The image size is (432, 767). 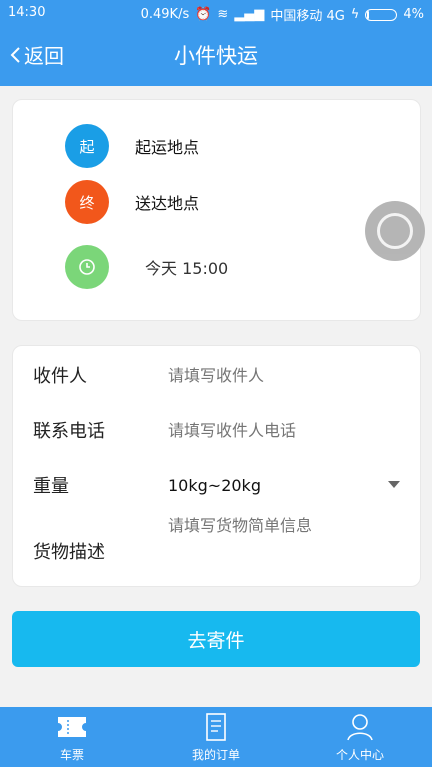 I want to click on tab-profile: 个人中心, so click(x=360, y=737).